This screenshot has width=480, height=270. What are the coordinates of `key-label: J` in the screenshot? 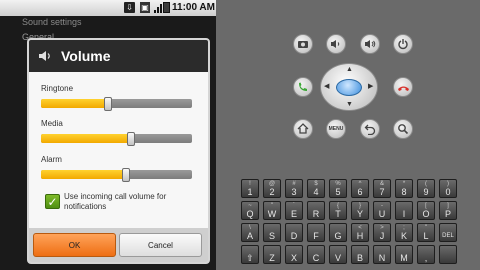 It's located at (382, 236).